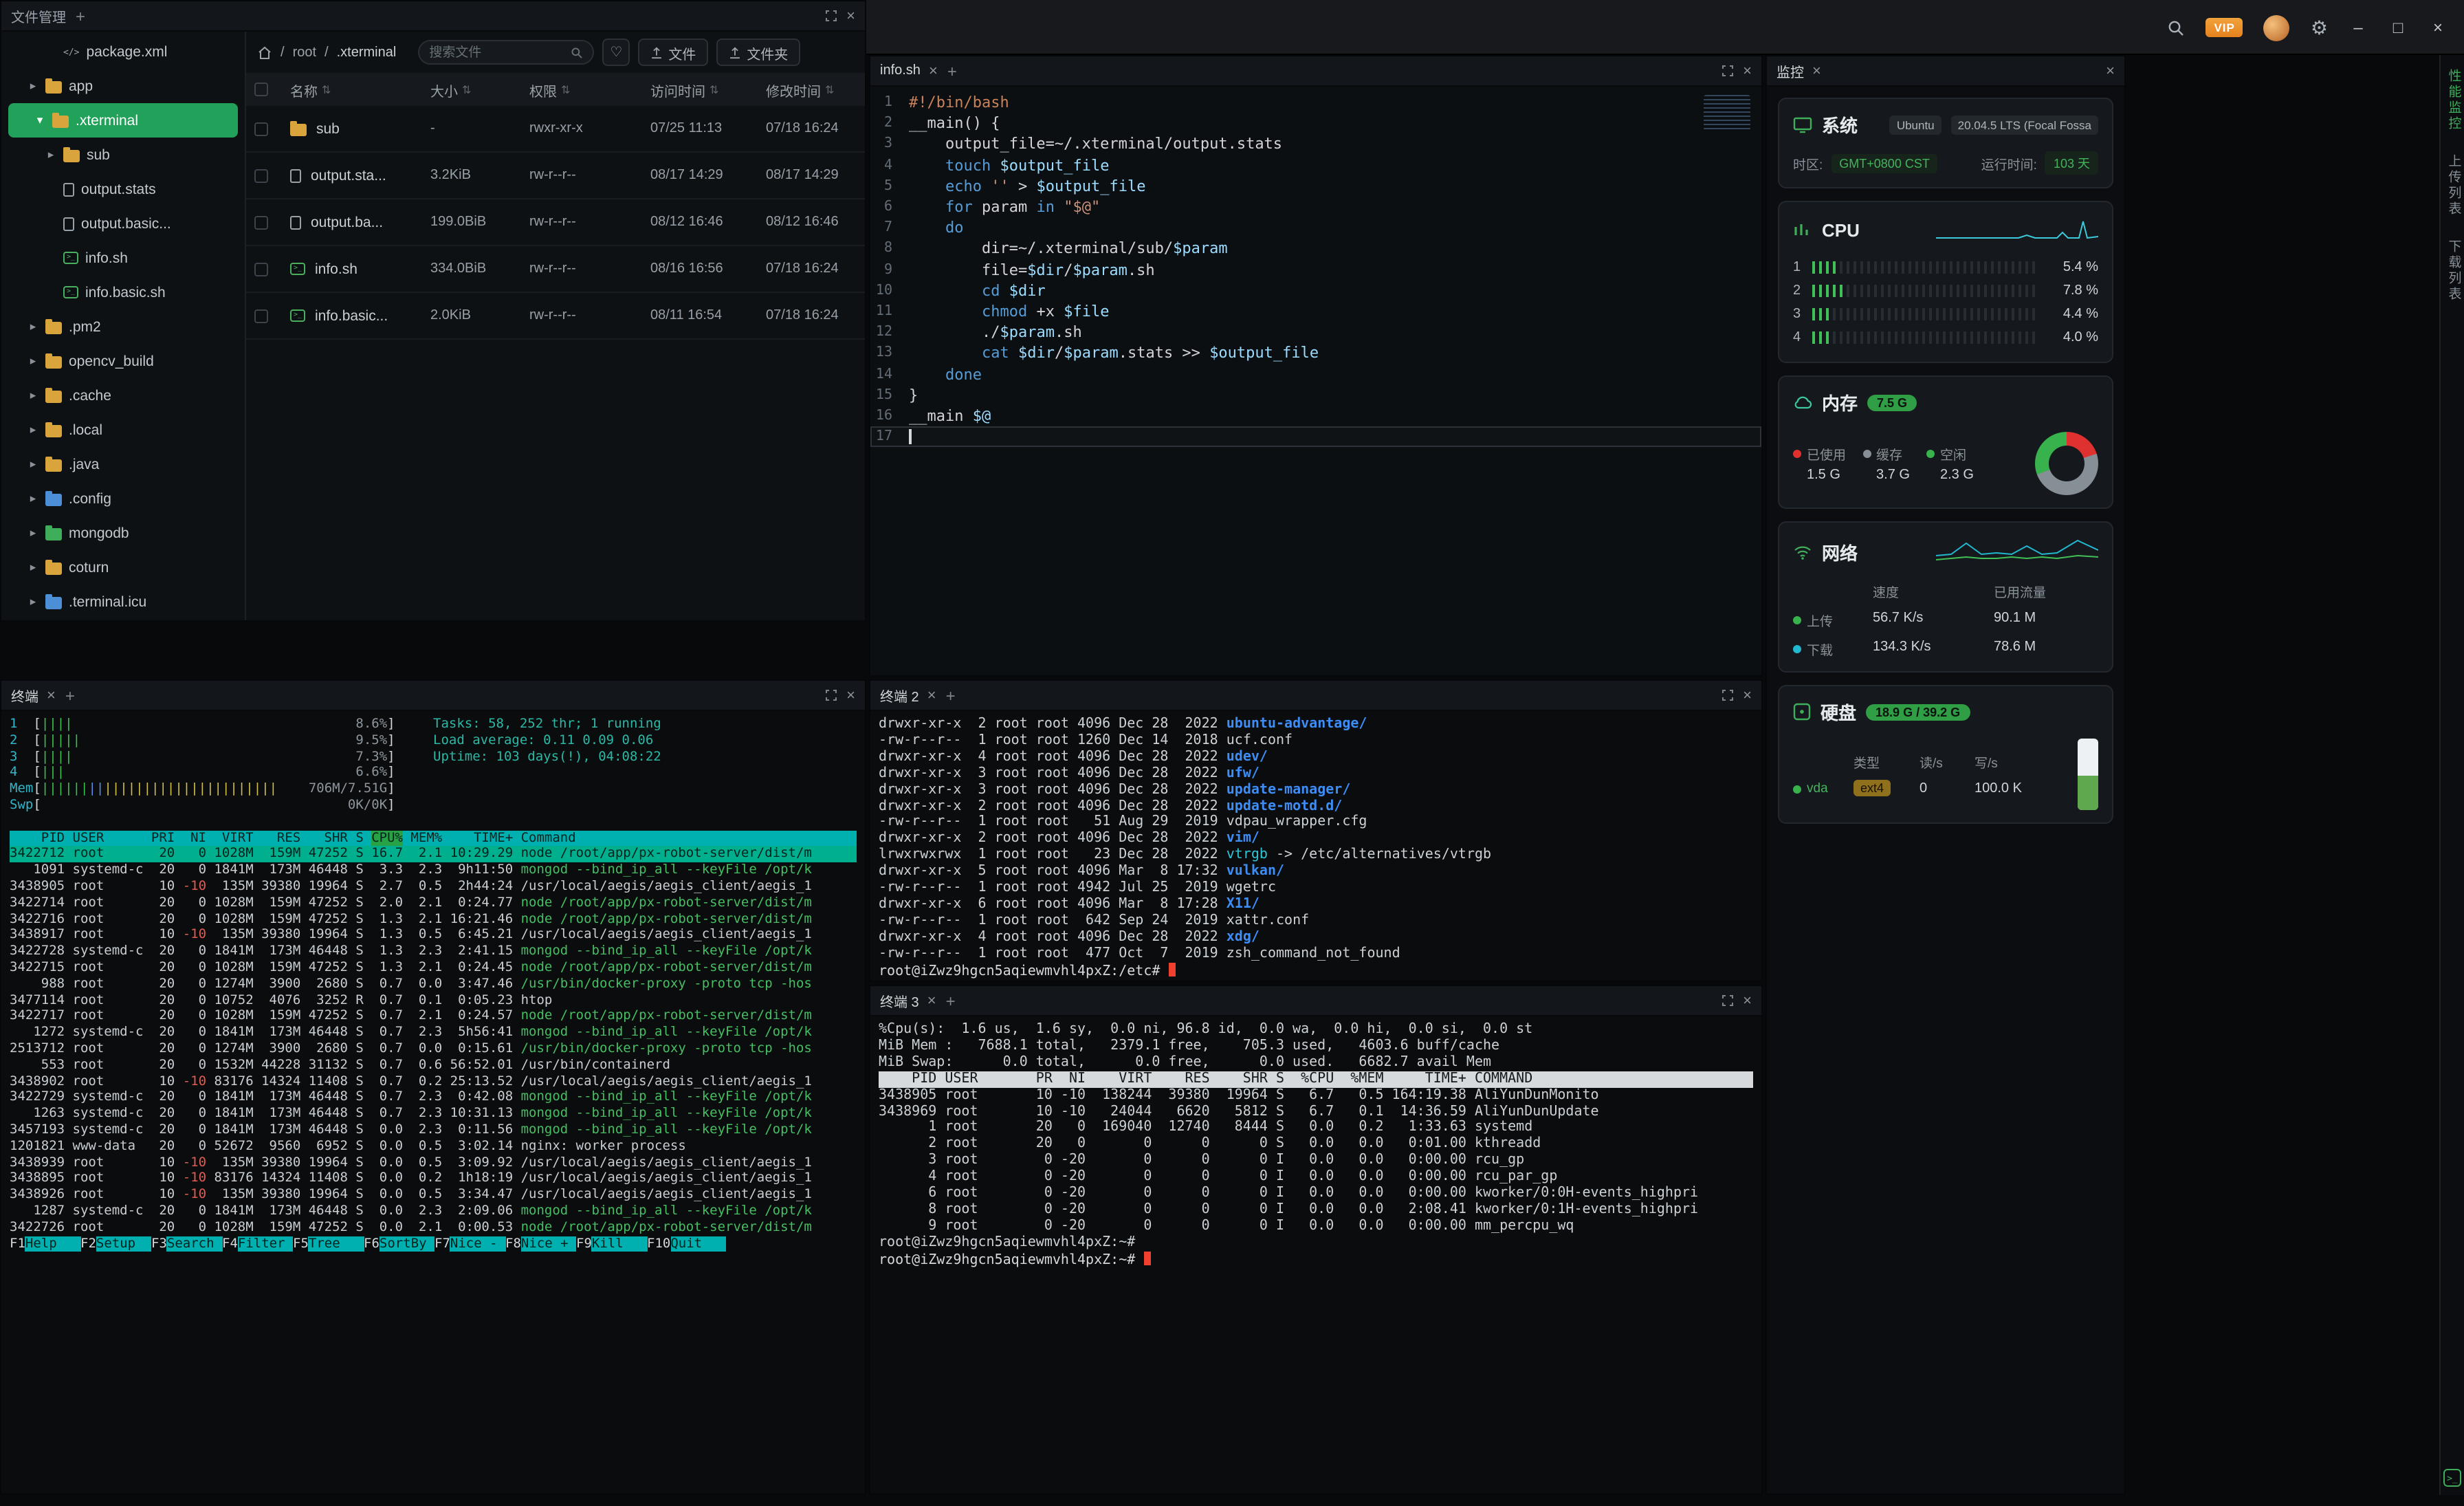 Image resolution: width=2464 pixels, height=1506 pixels. I want to click on search-icon, so click(2176, 27).